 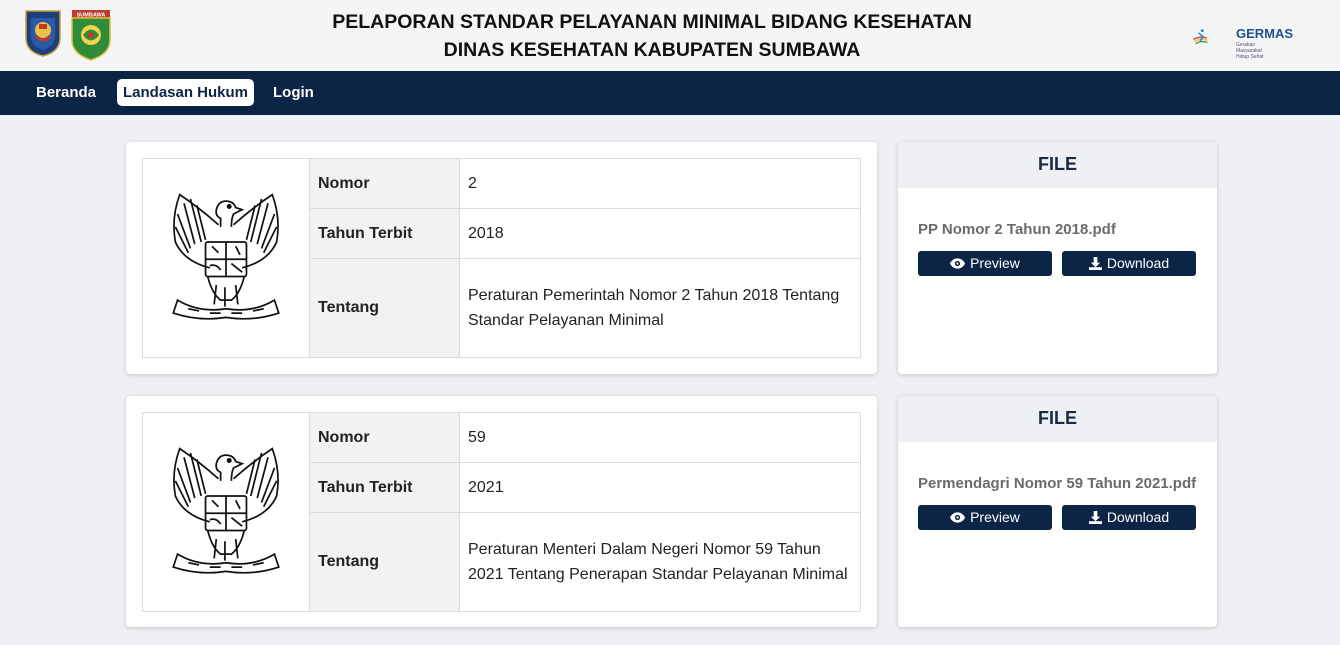 I want to click on nav-item-landasan-hukum: Landasan Hukum, so click(x=186, y=92).